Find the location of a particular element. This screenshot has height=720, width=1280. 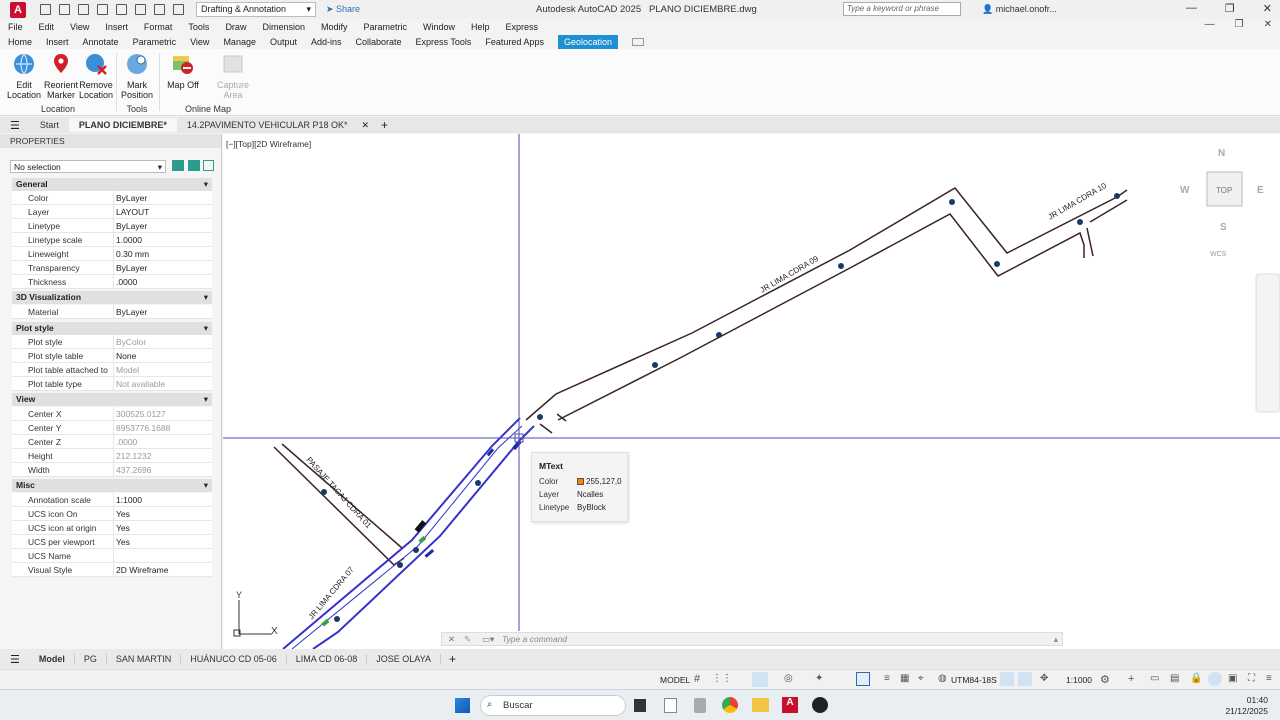

property-row: Annotation scale 1:1000 is located at coordinates (112, 500).